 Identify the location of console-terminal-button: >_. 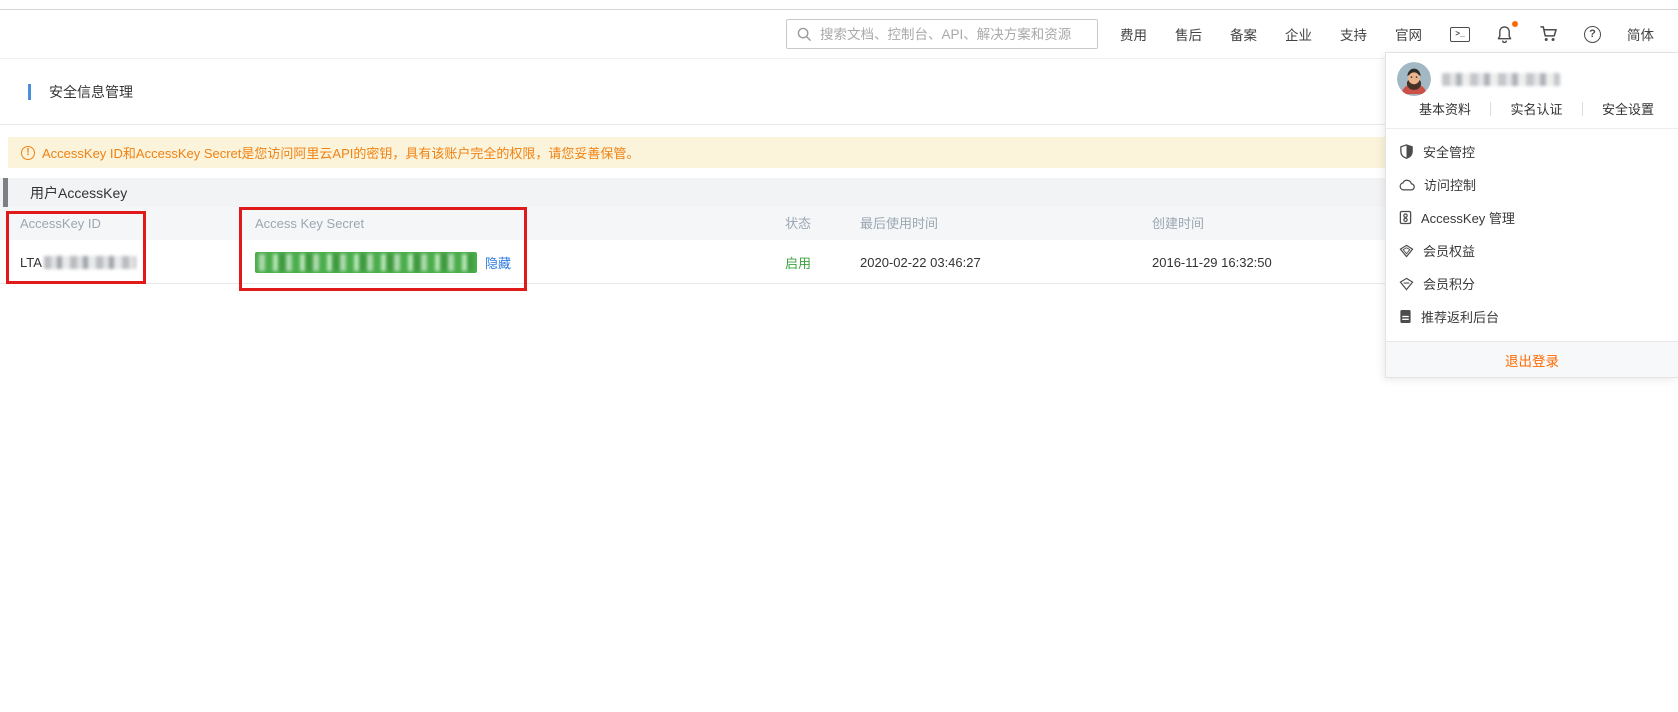
(1460, 34).